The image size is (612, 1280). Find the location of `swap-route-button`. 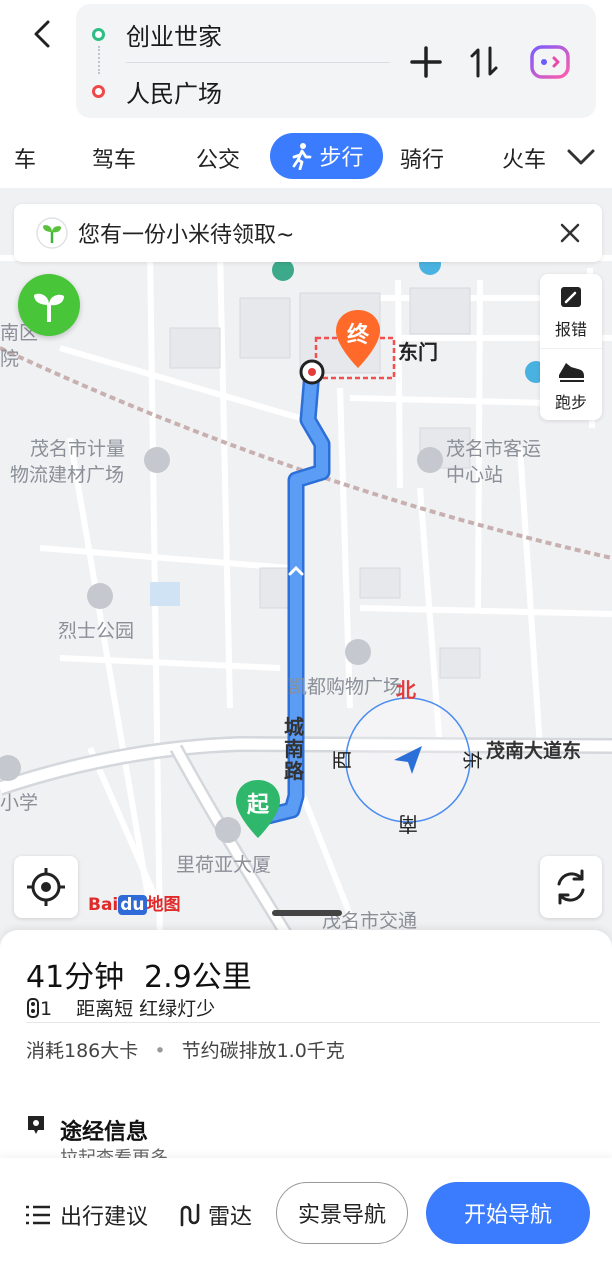

swap-route-button is located at coordinates (484, 62).